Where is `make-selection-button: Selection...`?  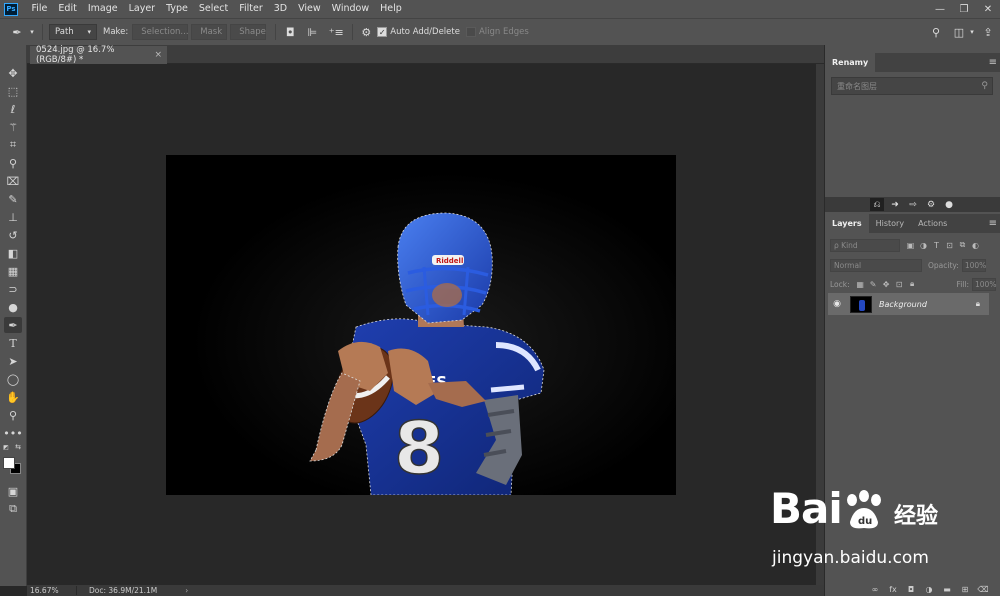
make-selection-button: Selection... is located at coordinates (160, 32).